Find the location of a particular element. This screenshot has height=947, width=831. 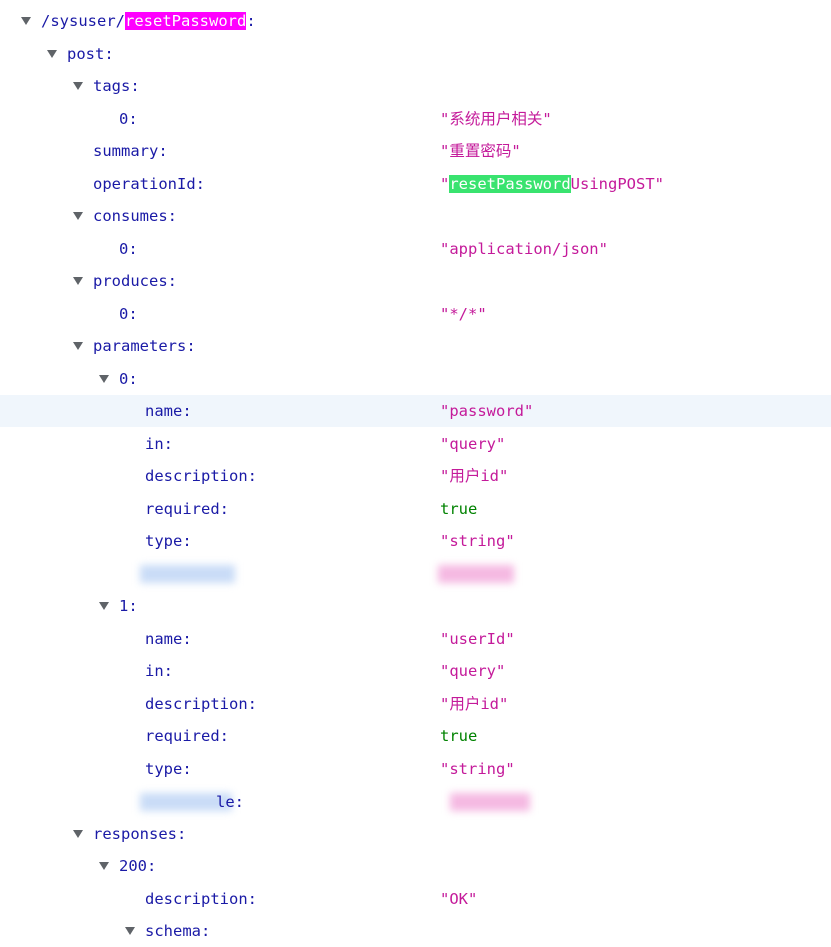

operationid-row: operationId: "resetPasswordUsingPOST" is located at coordinates (415, 184).